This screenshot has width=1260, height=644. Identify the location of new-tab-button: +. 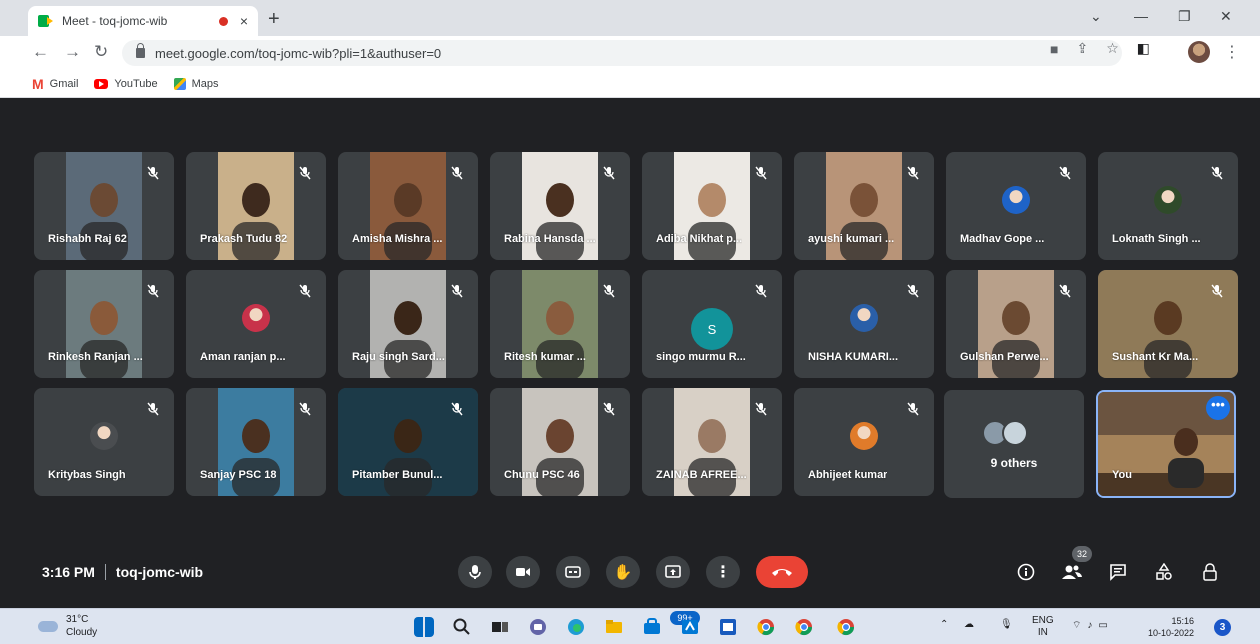
(274, 19).